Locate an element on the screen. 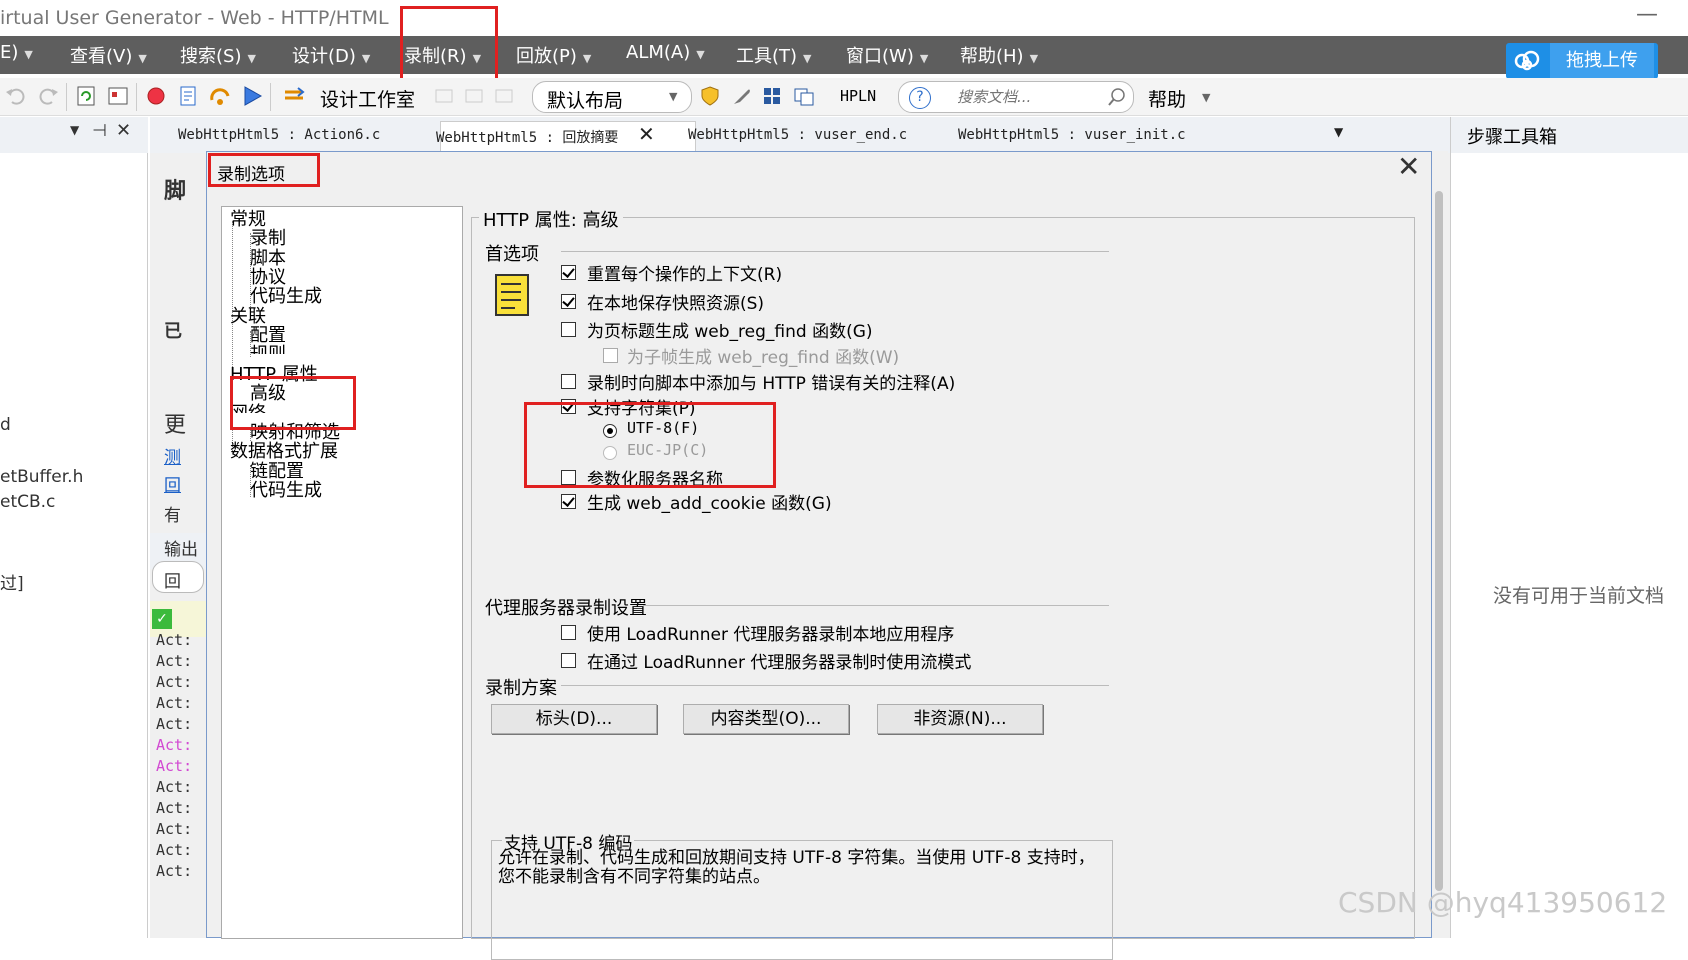  design-studio-icon is located at coordinates (294, 96).